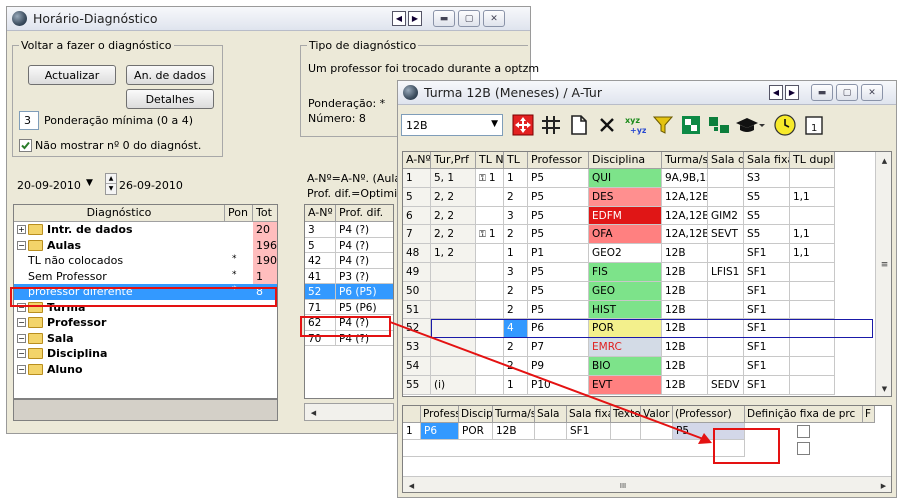  I want to click on annotation-arrows, so click(550, 382).